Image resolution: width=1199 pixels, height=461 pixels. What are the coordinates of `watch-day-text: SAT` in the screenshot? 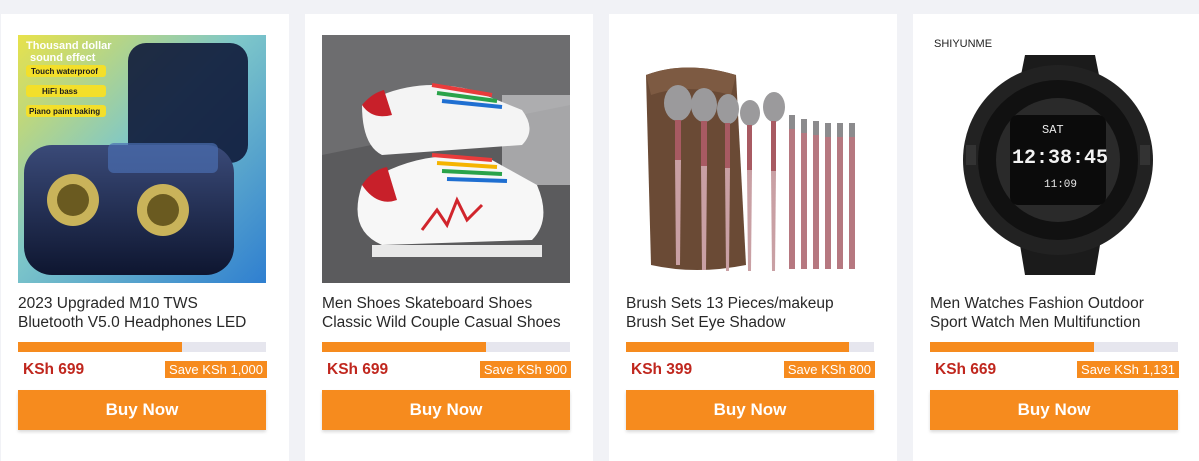 It's located at (1053, 130).